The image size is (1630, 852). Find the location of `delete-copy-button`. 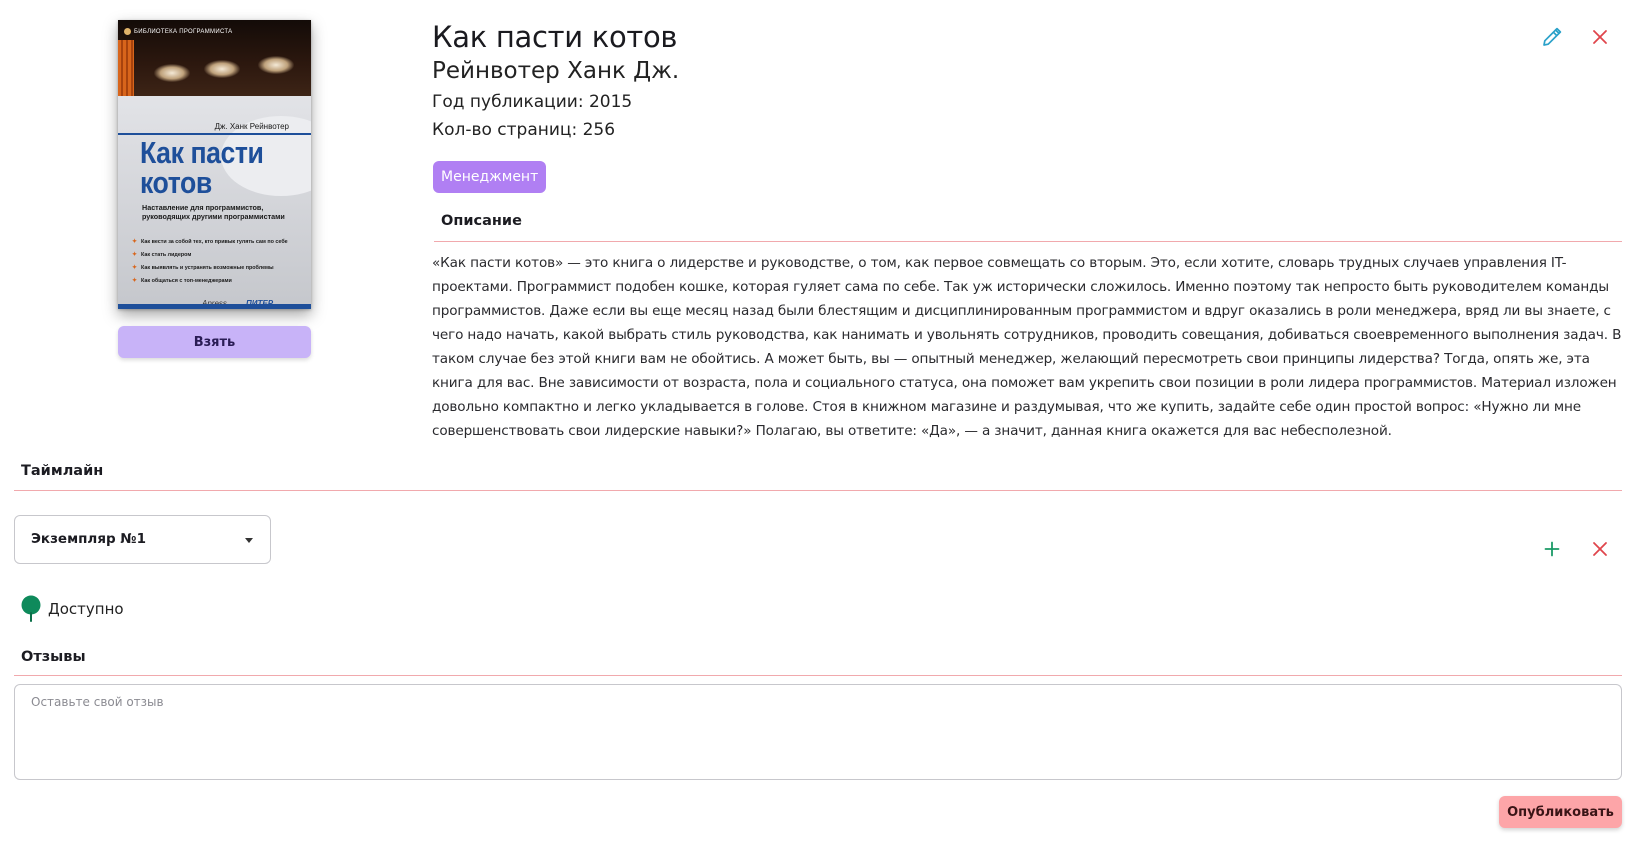

delete-copy-button is located at coordinates (1600, 549).